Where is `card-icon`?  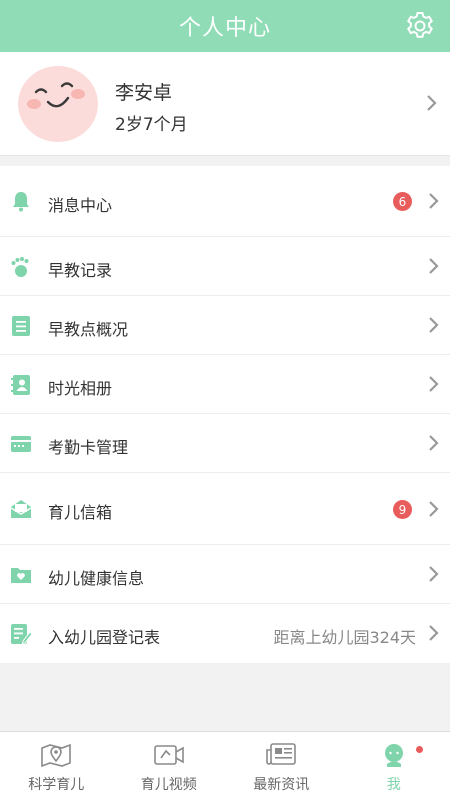
card-icon is located at coordinates (21, 444).